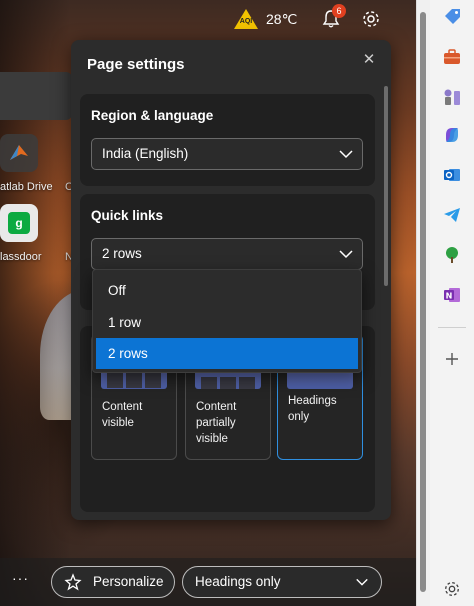  I want to click on settings-icon, so click(452, 589).